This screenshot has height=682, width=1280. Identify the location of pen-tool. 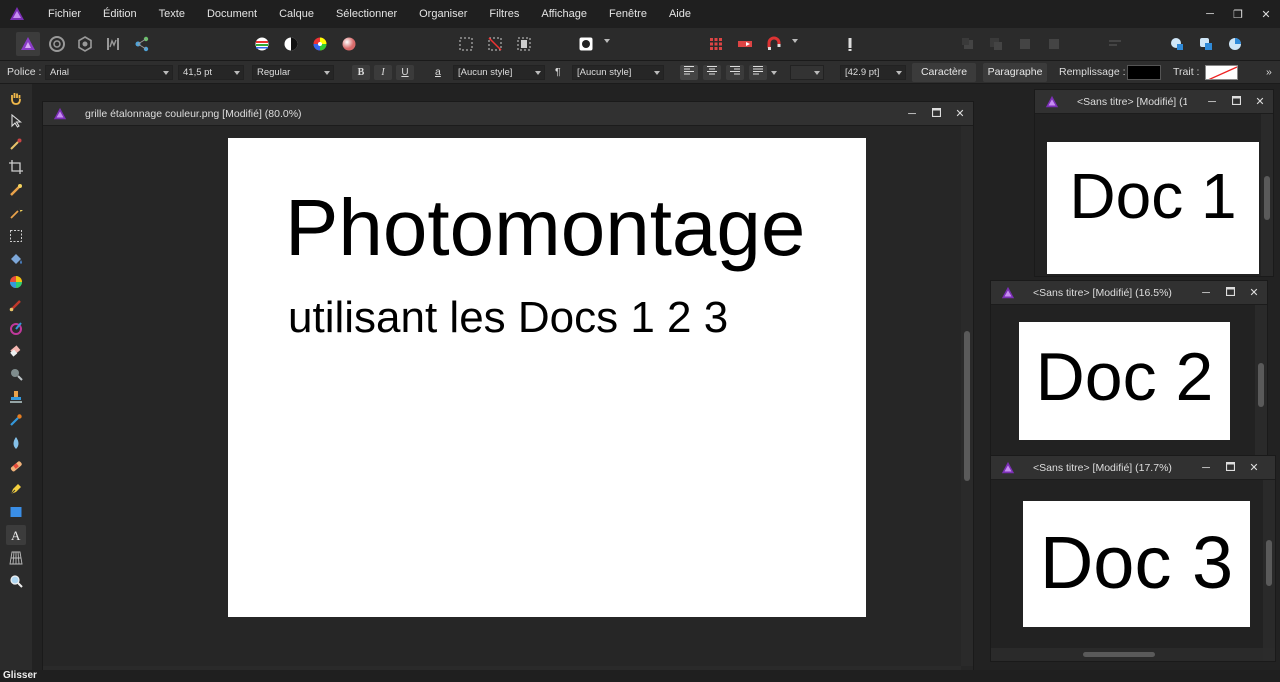
(16, 489).